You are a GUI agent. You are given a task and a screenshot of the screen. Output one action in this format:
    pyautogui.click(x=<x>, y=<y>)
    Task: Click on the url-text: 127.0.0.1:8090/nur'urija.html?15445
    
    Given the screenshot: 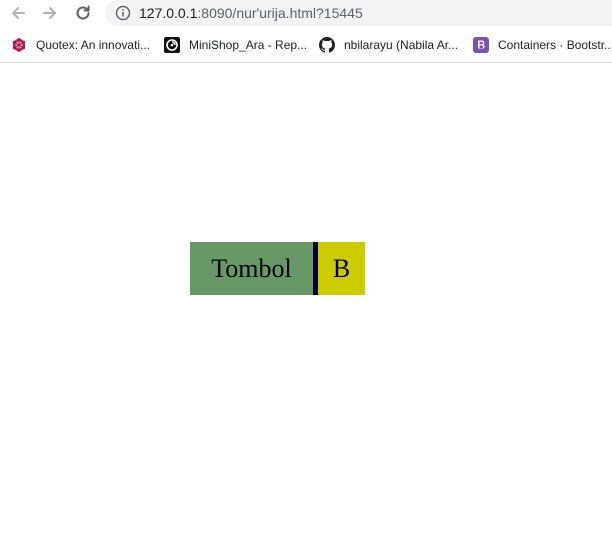 What is the action you would take?
    pyautogui.click(x=251, y=13)
    